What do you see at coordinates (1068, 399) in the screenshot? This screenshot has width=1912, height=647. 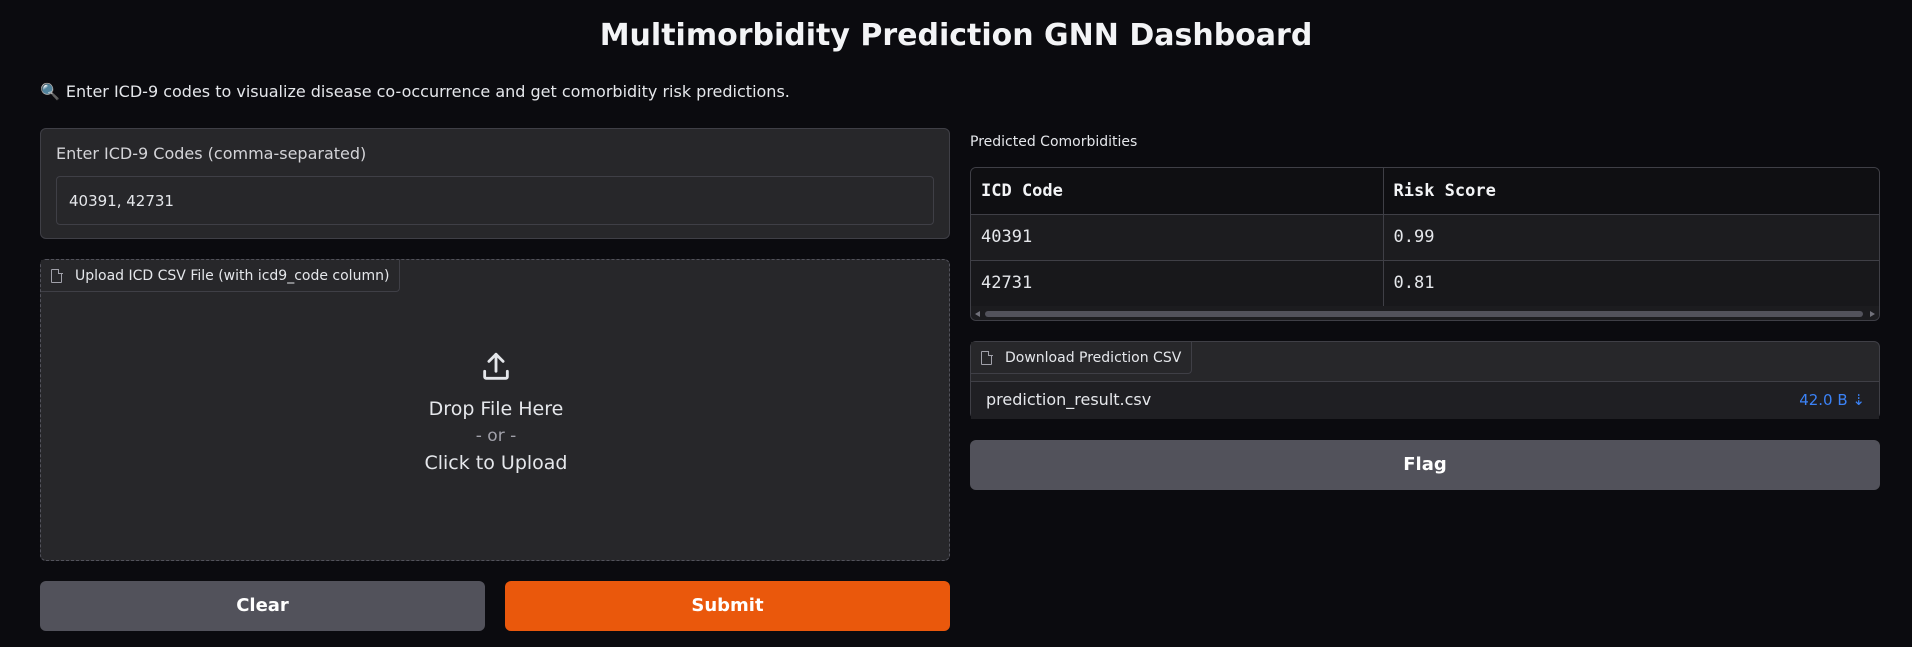 I see `download-file-name: prediction_result.csv` at bounding box center [1068, 399].